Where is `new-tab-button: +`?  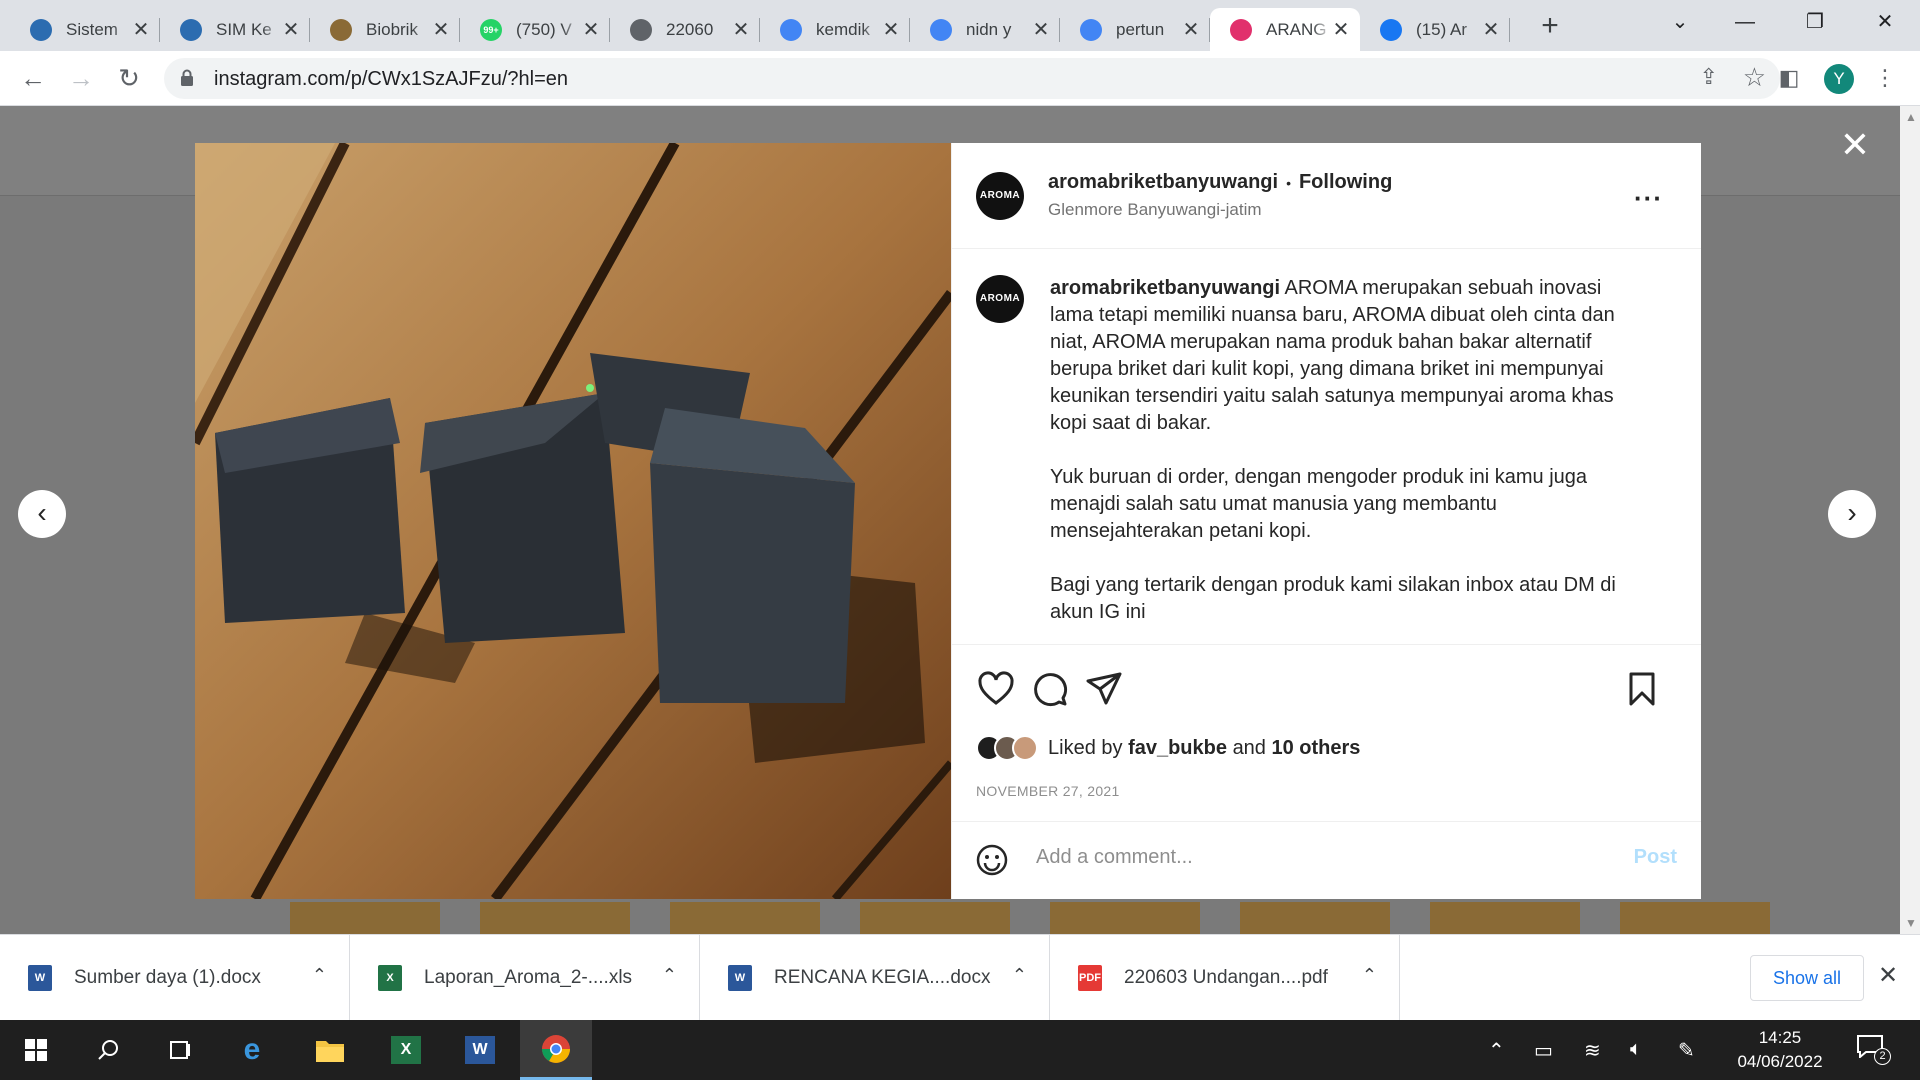
new-tab-button: + is located at coordinates (1550, 26).